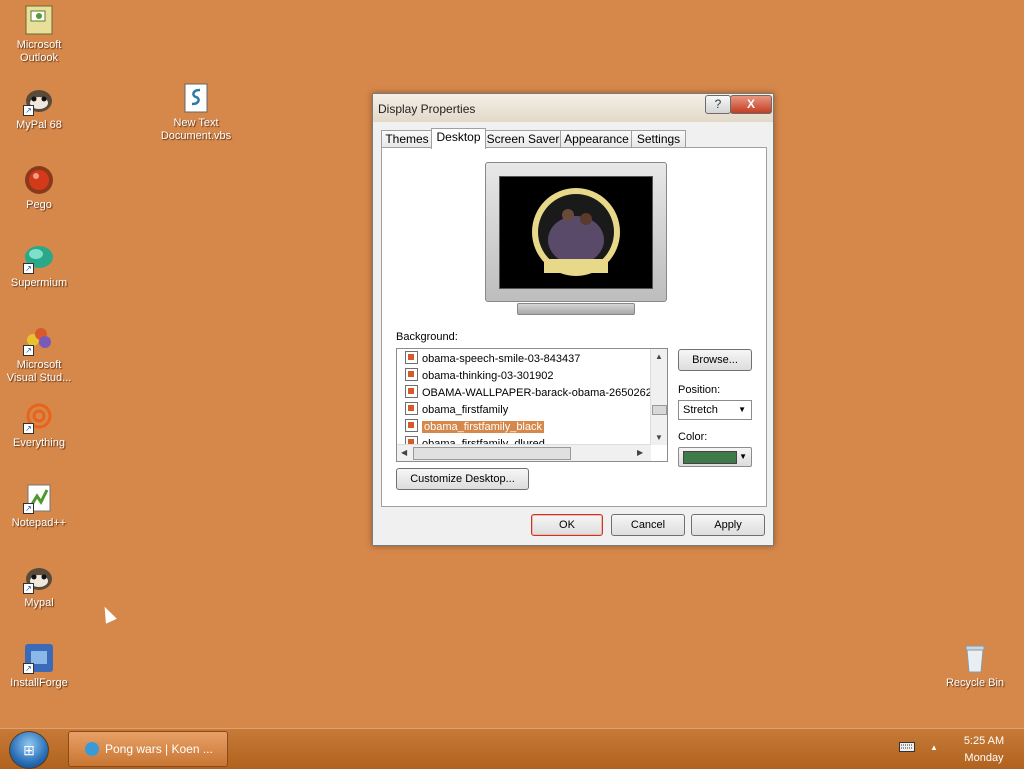  Describe the element at coordinates (934, 747) in the screenshot. I see `show-hidden-icons-button: ▲` at that location.